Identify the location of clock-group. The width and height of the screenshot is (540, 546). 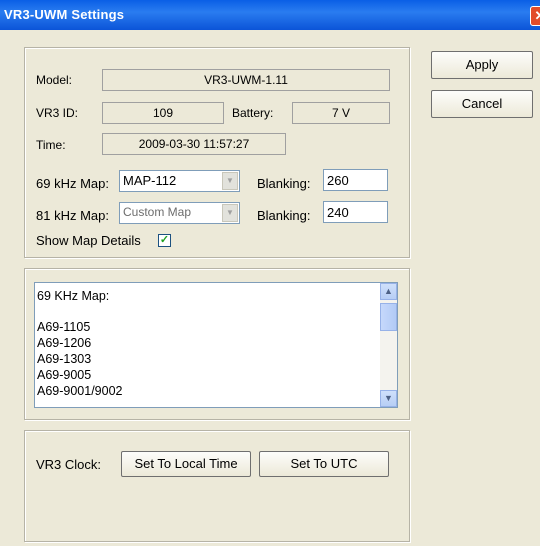
(217, 486).